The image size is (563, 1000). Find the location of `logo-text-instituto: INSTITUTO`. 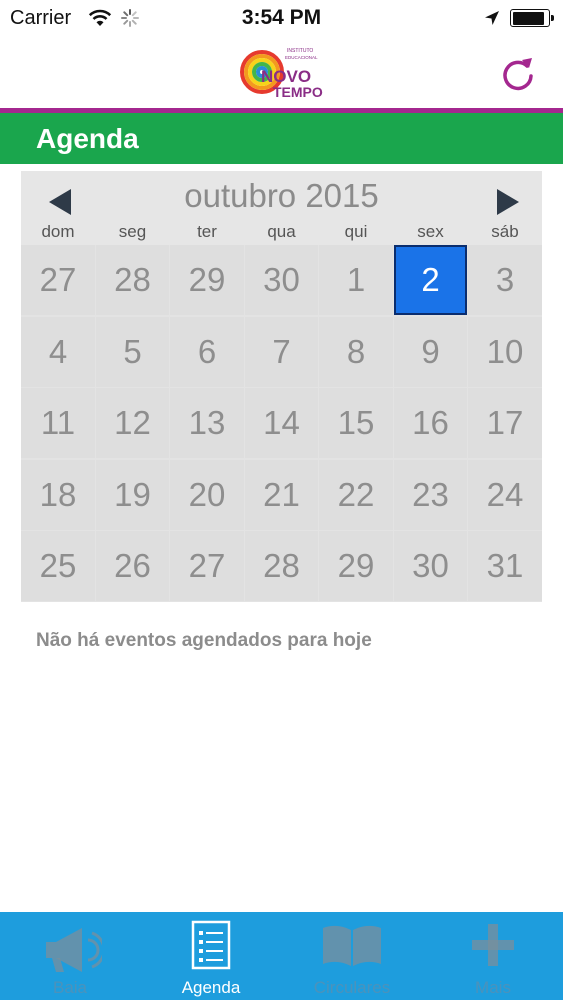

logo-text-instituto: INSTITUTO is located at coordinates (300, 51).